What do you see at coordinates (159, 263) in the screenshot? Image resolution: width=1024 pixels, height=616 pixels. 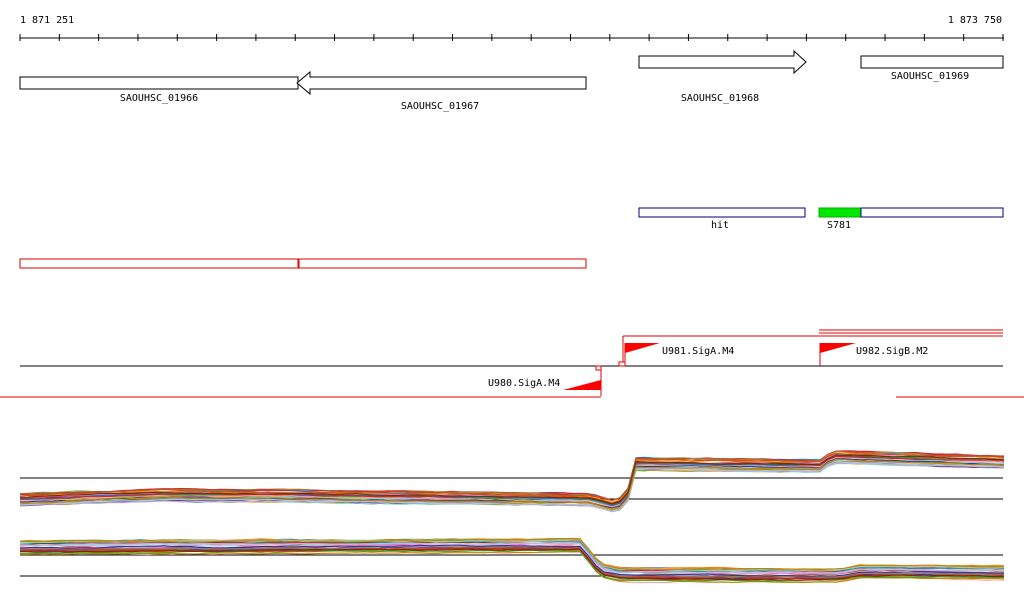 I see `operon-segment-left` at bounding box center [159, 263].